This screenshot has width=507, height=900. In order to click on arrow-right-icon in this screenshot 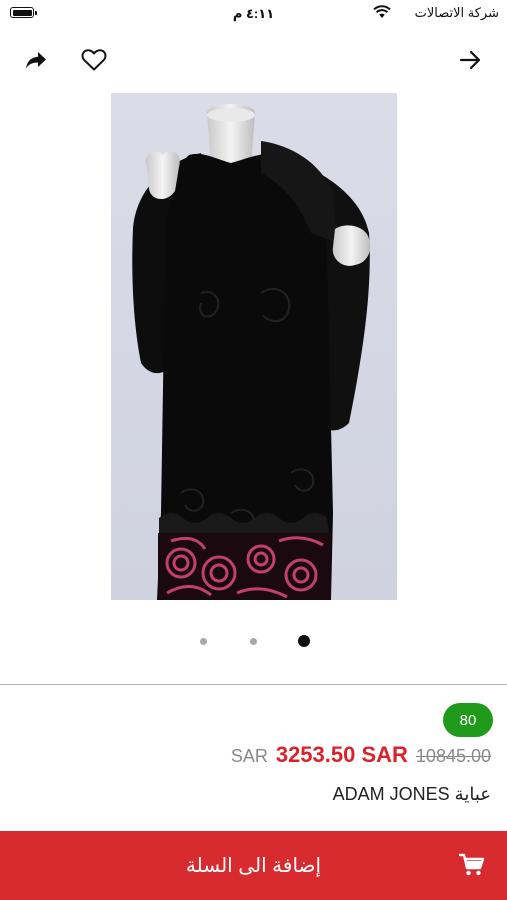, I will do `click(470, 60)`.